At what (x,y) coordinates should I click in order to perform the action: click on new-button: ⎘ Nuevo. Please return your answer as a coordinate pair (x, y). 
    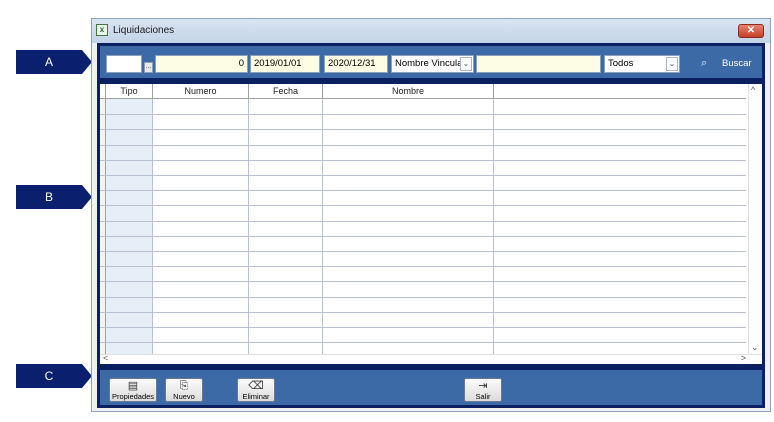
    Looking at the image, I should click on (184, 390).